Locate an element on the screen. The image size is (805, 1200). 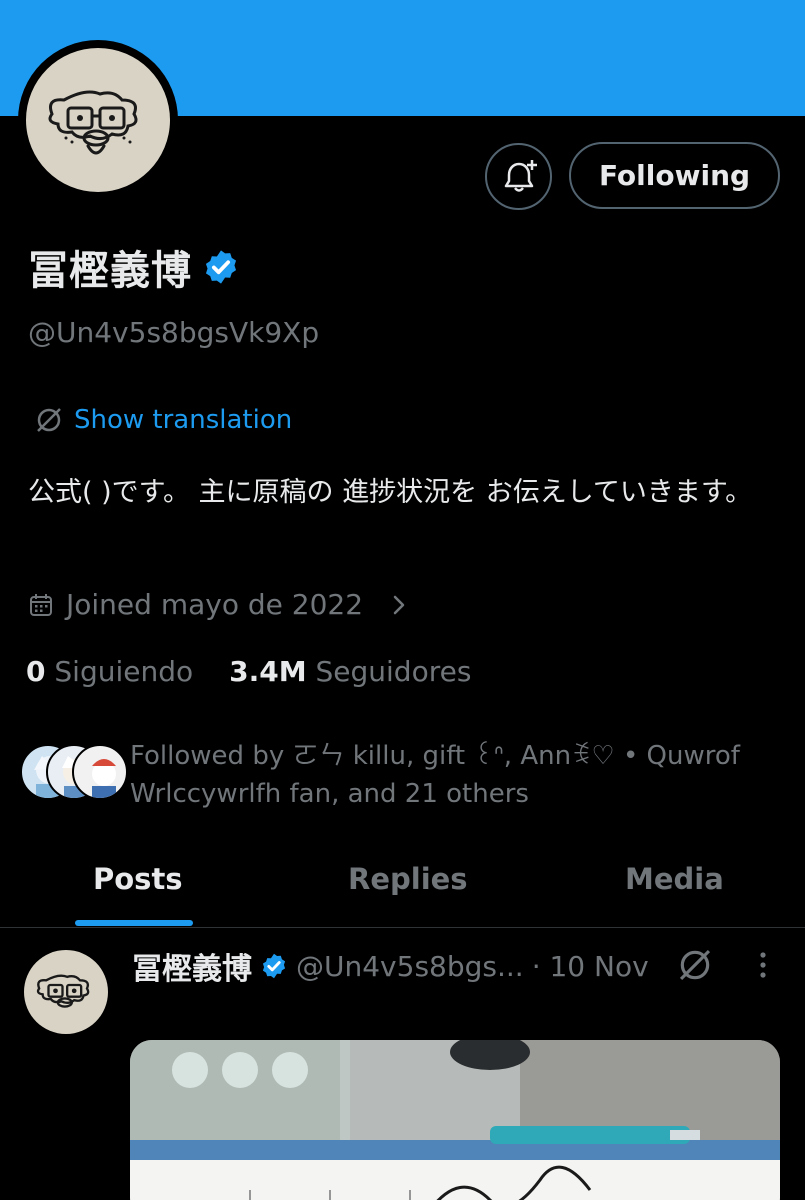
tab-posts: Posts is located at coordinates (138, 879).